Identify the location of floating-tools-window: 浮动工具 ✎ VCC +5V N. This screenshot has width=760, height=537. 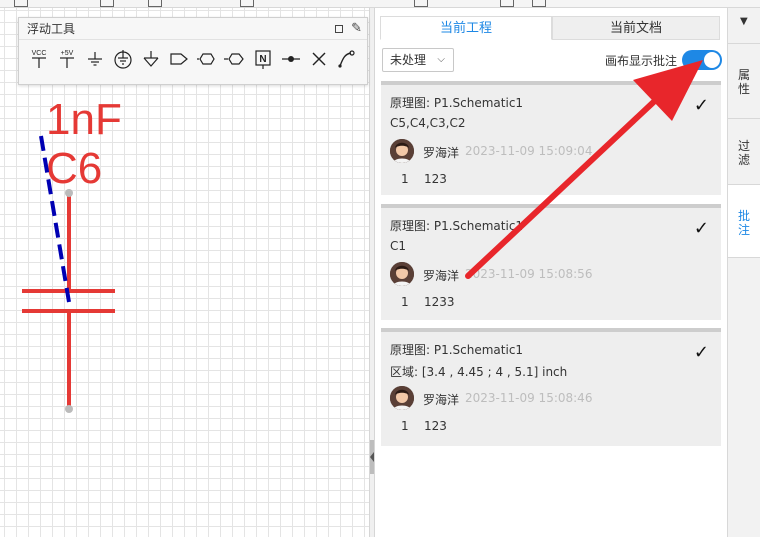
(193, 51).